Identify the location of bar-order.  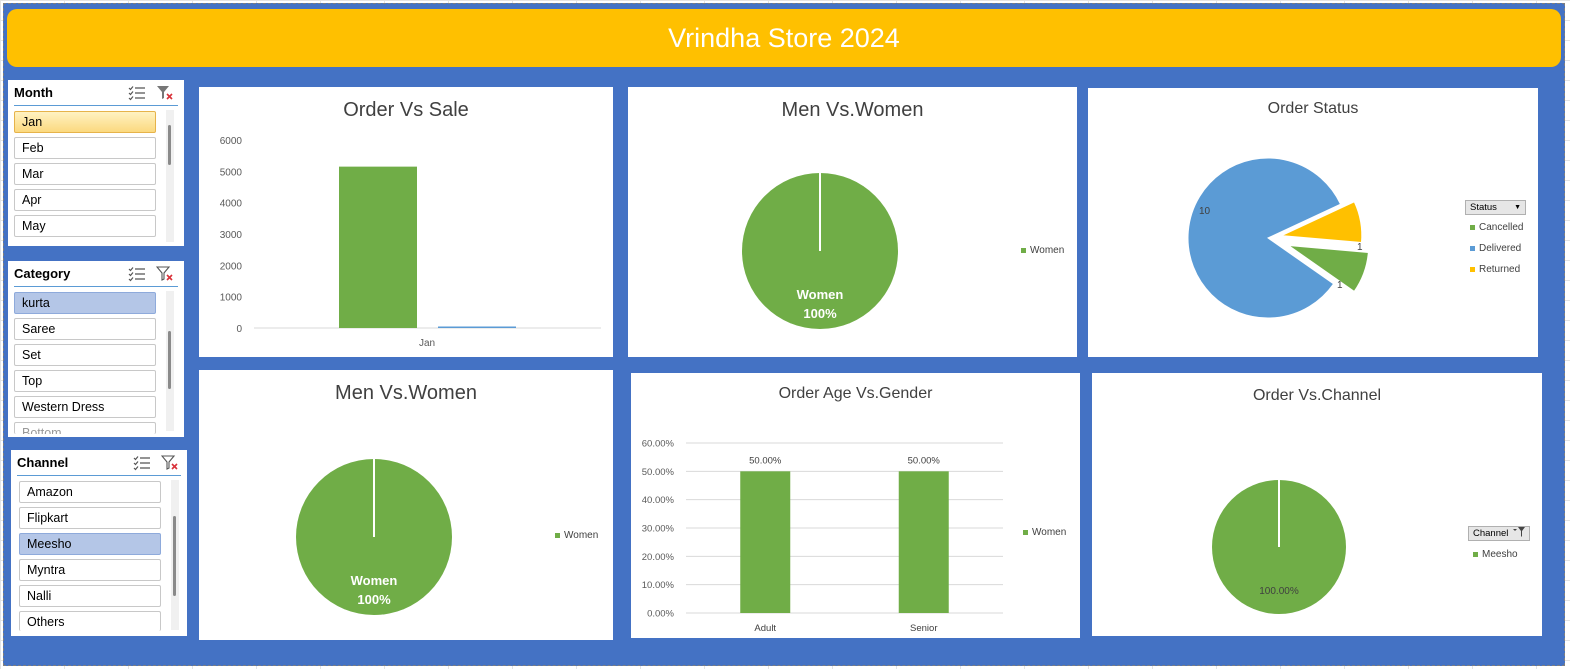
(477, 327).